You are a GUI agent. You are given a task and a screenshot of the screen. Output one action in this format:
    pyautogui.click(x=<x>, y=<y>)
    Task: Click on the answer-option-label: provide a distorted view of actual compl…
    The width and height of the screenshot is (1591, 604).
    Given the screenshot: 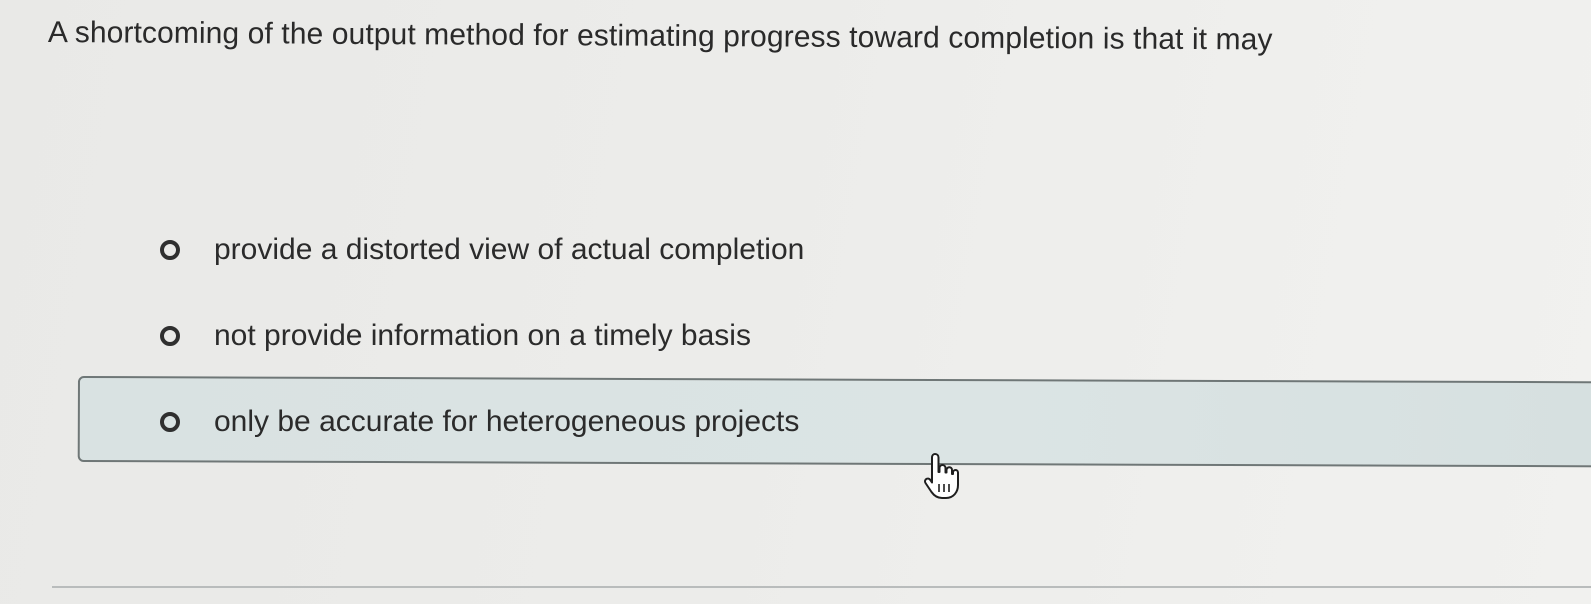 What is the action you would take?
    pyautogui.click(x=509, y=249)
    